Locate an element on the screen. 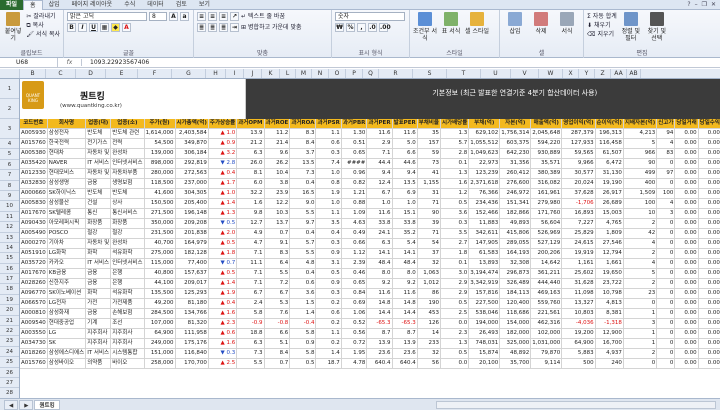  paste-button: 붙여넣기 is located at coordinates (13, 27).